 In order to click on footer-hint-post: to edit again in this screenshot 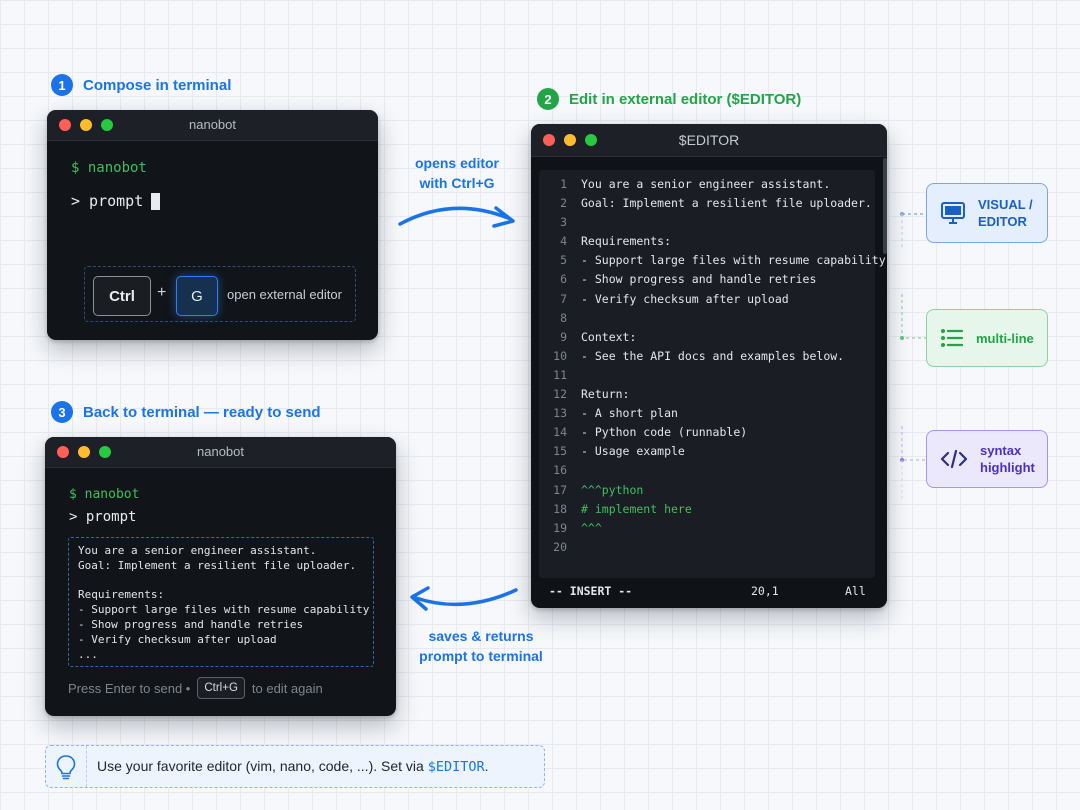, I will do `click(287, 688)`.